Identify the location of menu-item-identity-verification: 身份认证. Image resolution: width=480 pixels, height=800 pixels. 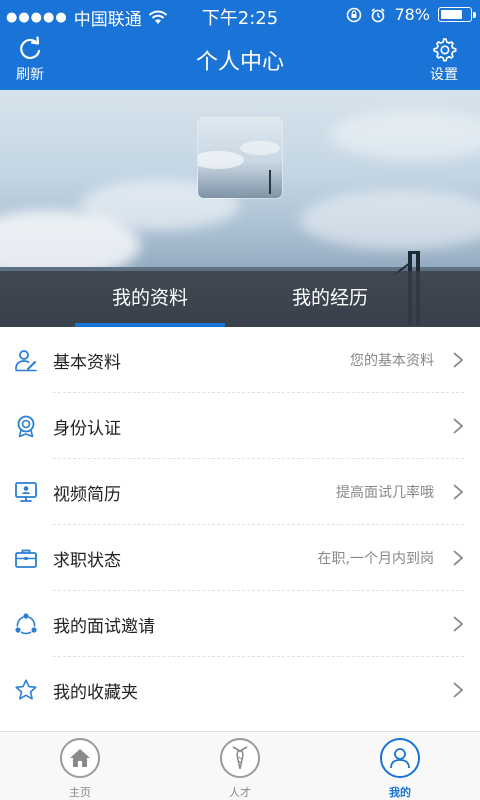
(240, 426).